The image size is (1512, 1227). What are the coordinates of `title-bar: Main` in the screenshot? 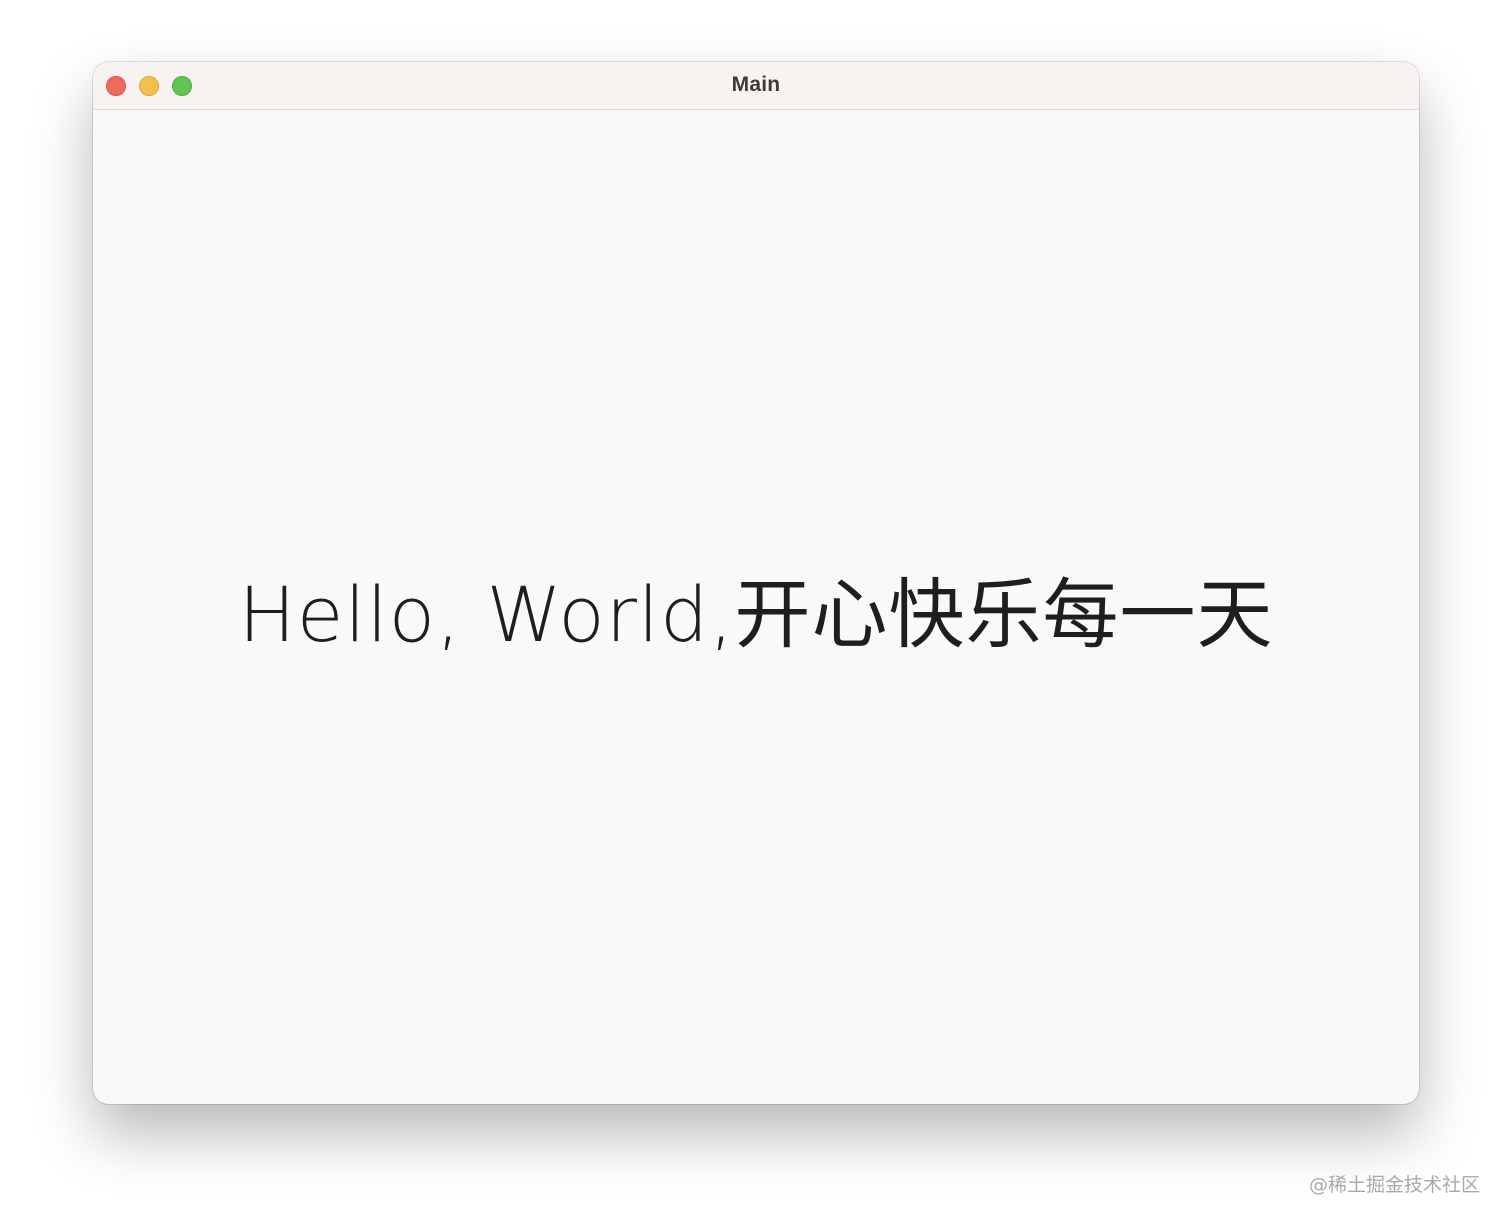 It's located at (756, 86).